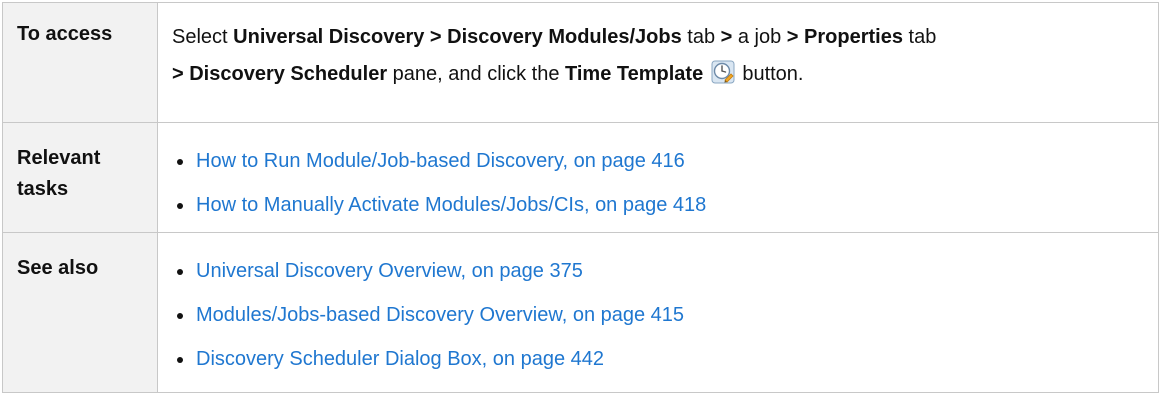 The image size is (1162, 405). I want to click on access-text-4: tab, so click(919, 37).